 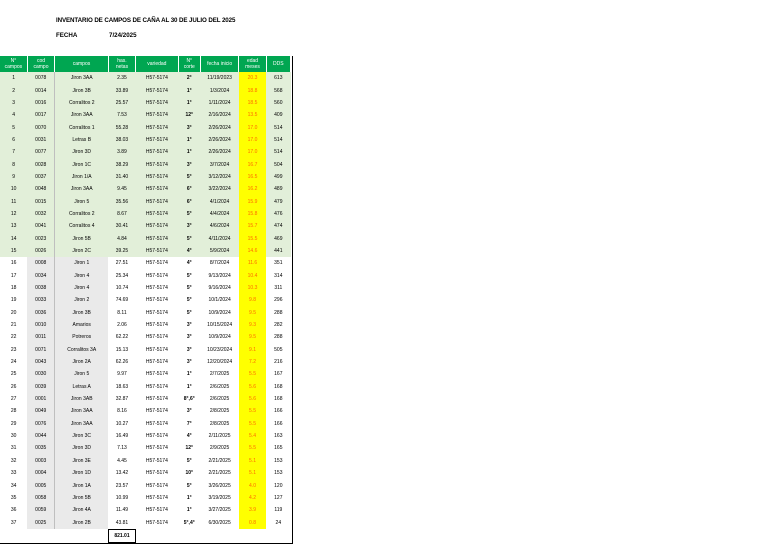 I want to click on cell-dds: 514, so click(x=278, y=152).